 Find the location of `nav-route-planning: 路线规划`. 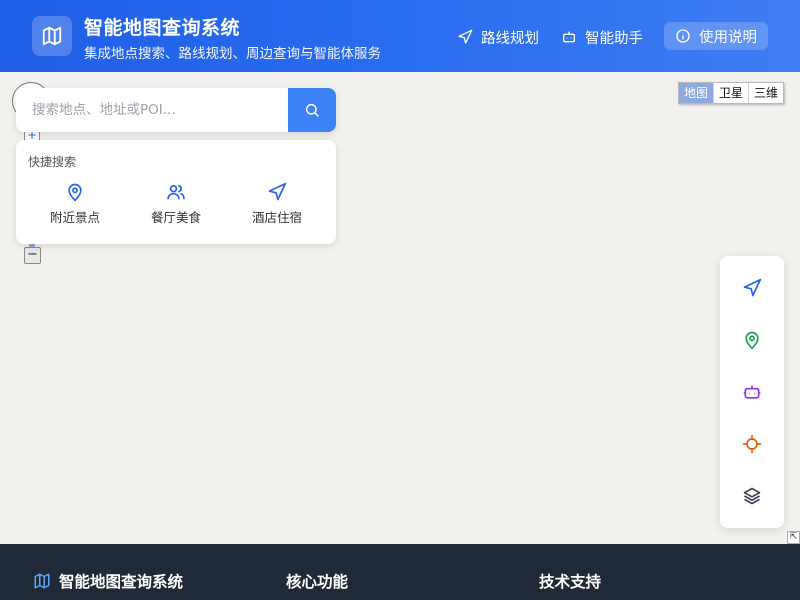

nav-route-planning: 路线规划 is located at coordinates (498, 37).